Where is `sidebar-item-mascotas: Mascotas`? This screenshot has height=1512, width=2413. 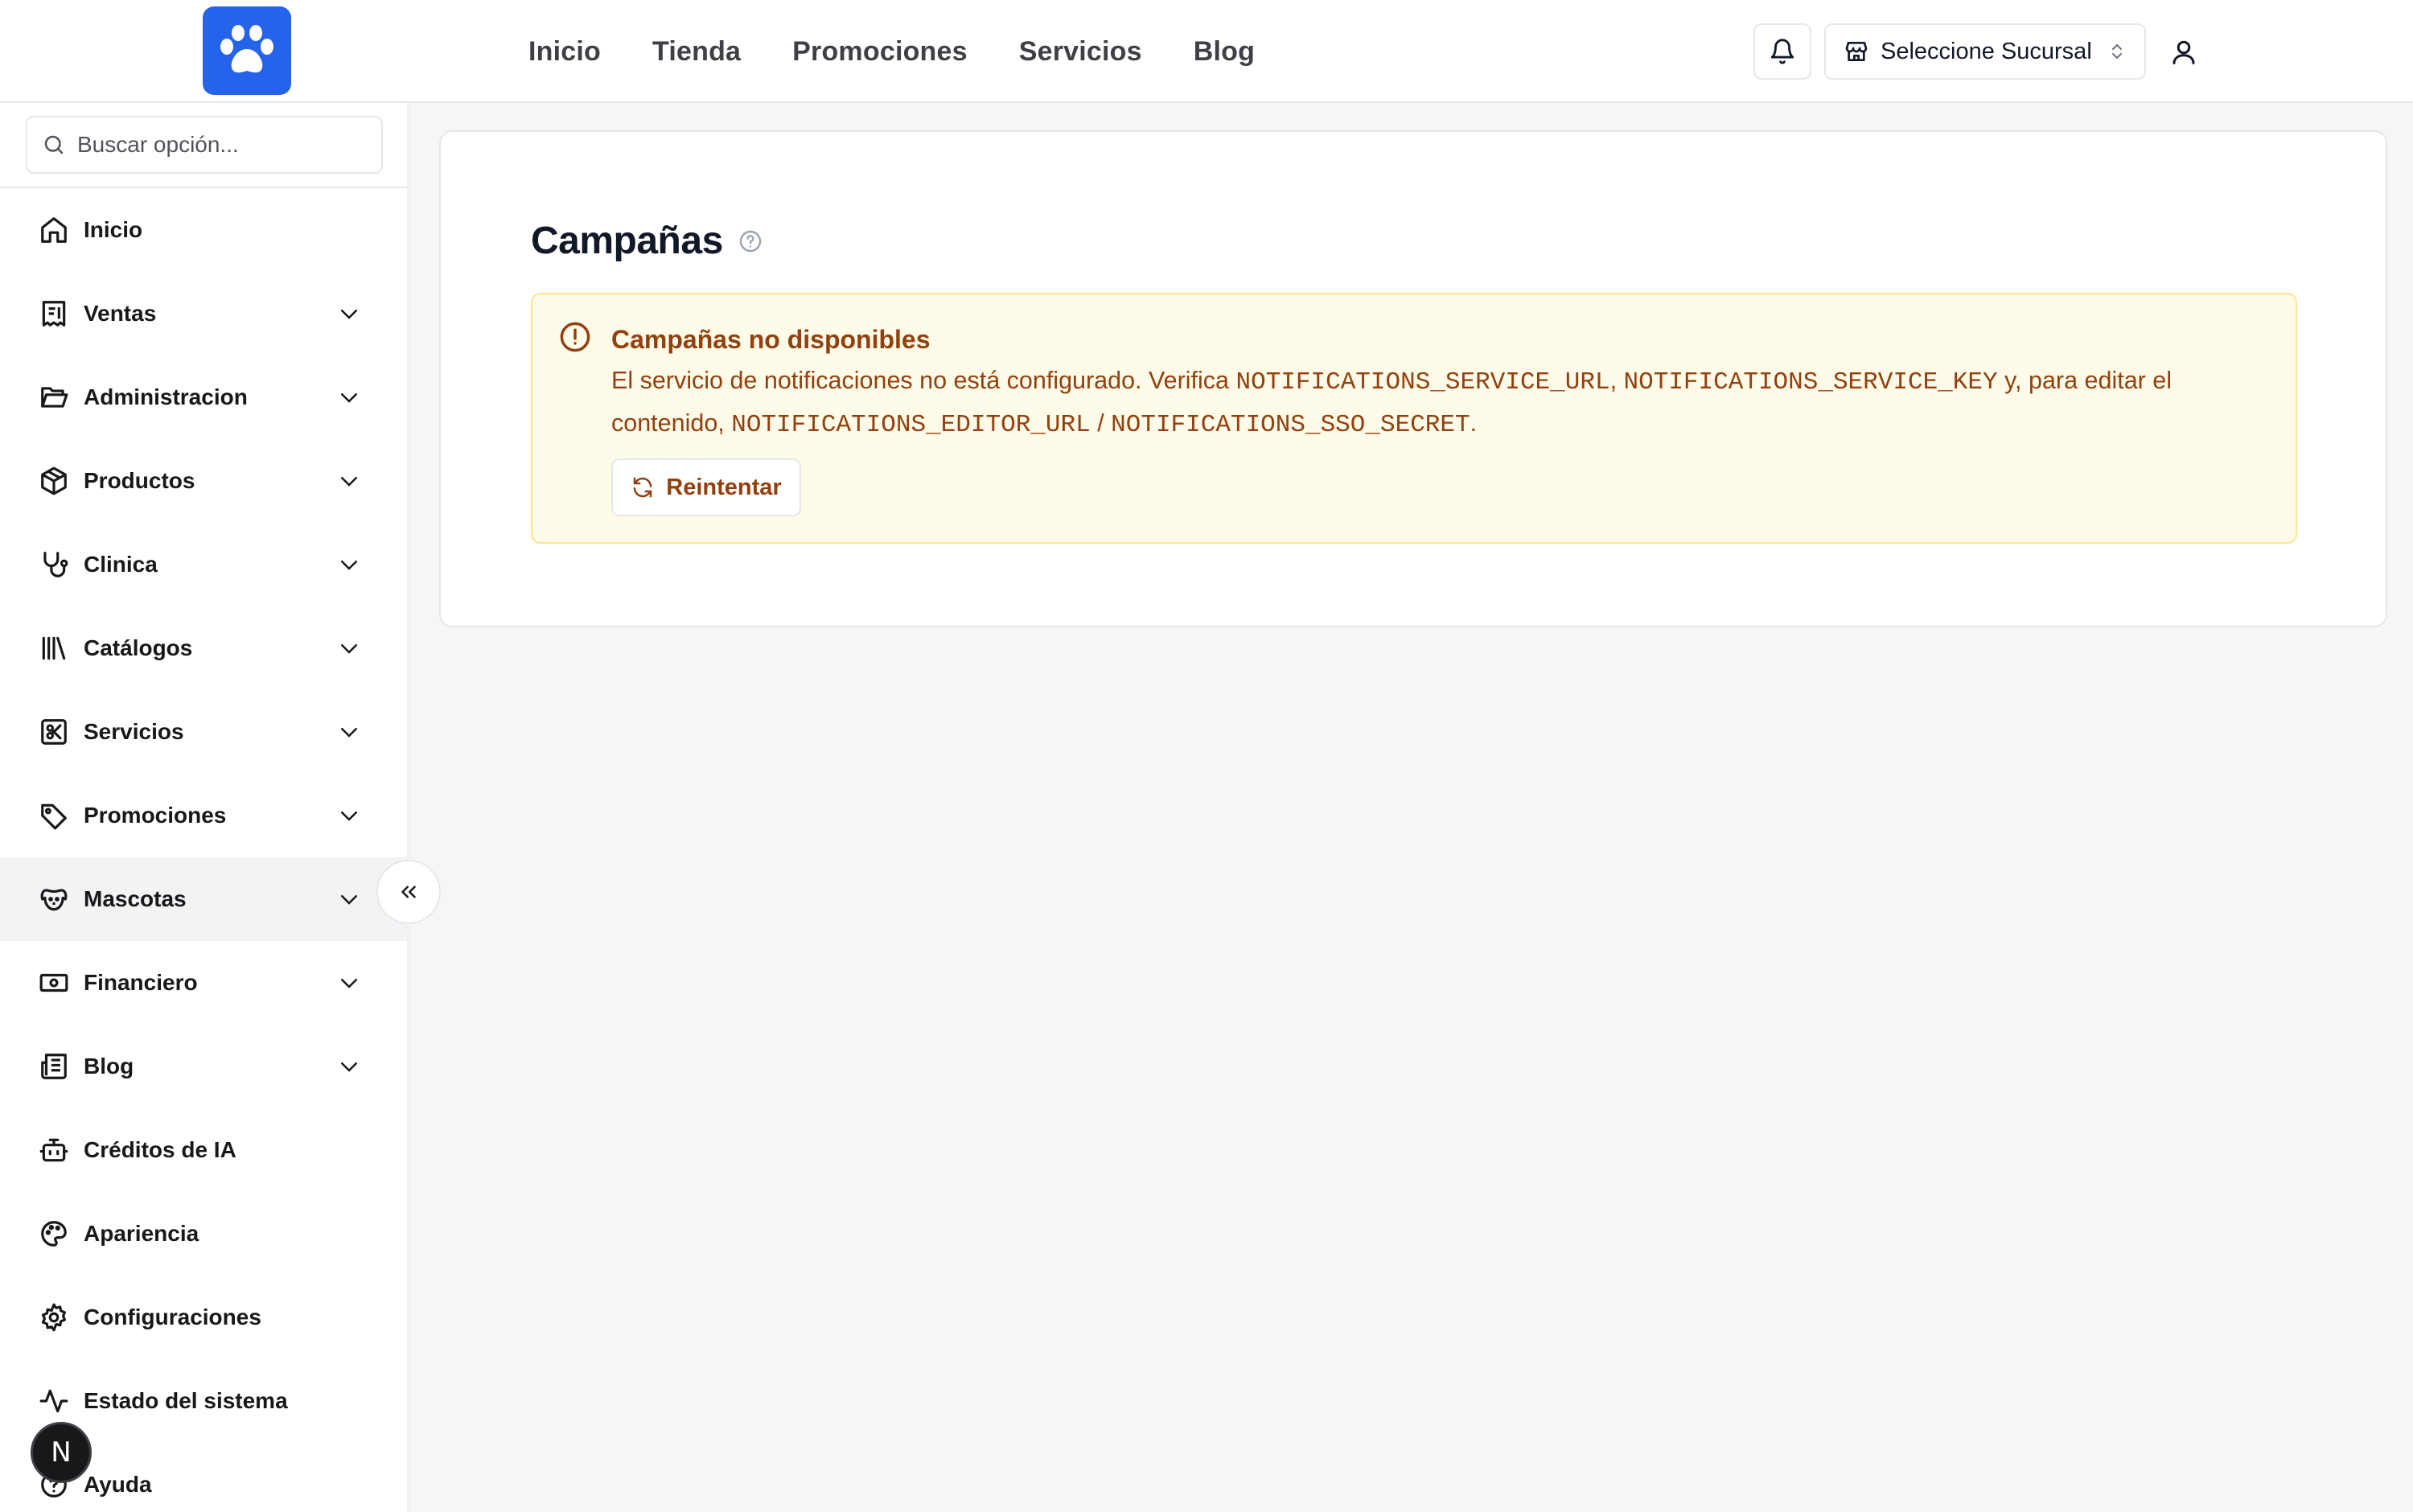 sidebar-item-mascotas: Mascotas is located at coordinates (204, 899).